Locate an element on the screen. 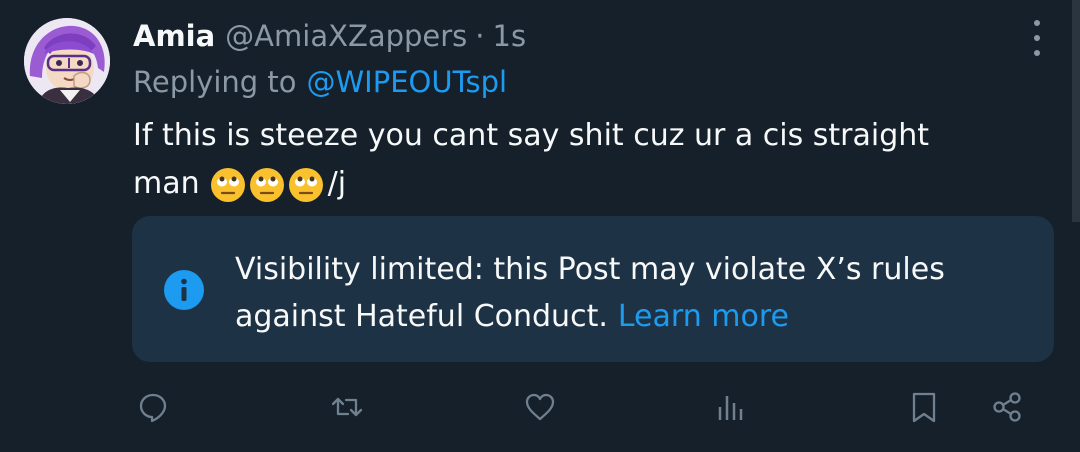  timestamp: 1s is located at coordinates (510, 36).